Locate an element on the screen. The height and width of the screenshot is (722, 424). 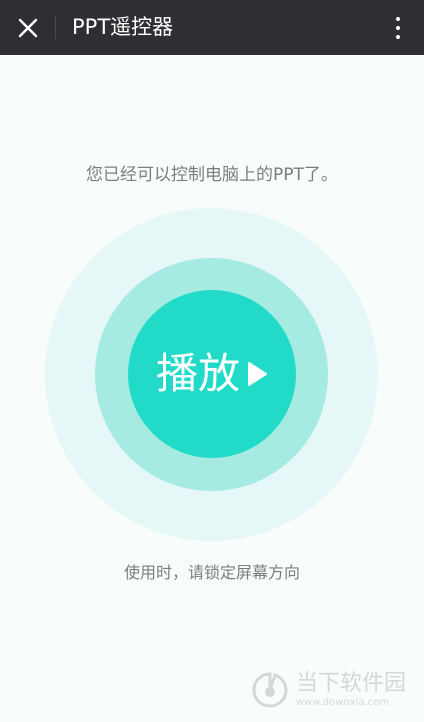
connection-status-text: 您已经可以控制电脑上的PPT了。 is located at coordinates (212, 175).